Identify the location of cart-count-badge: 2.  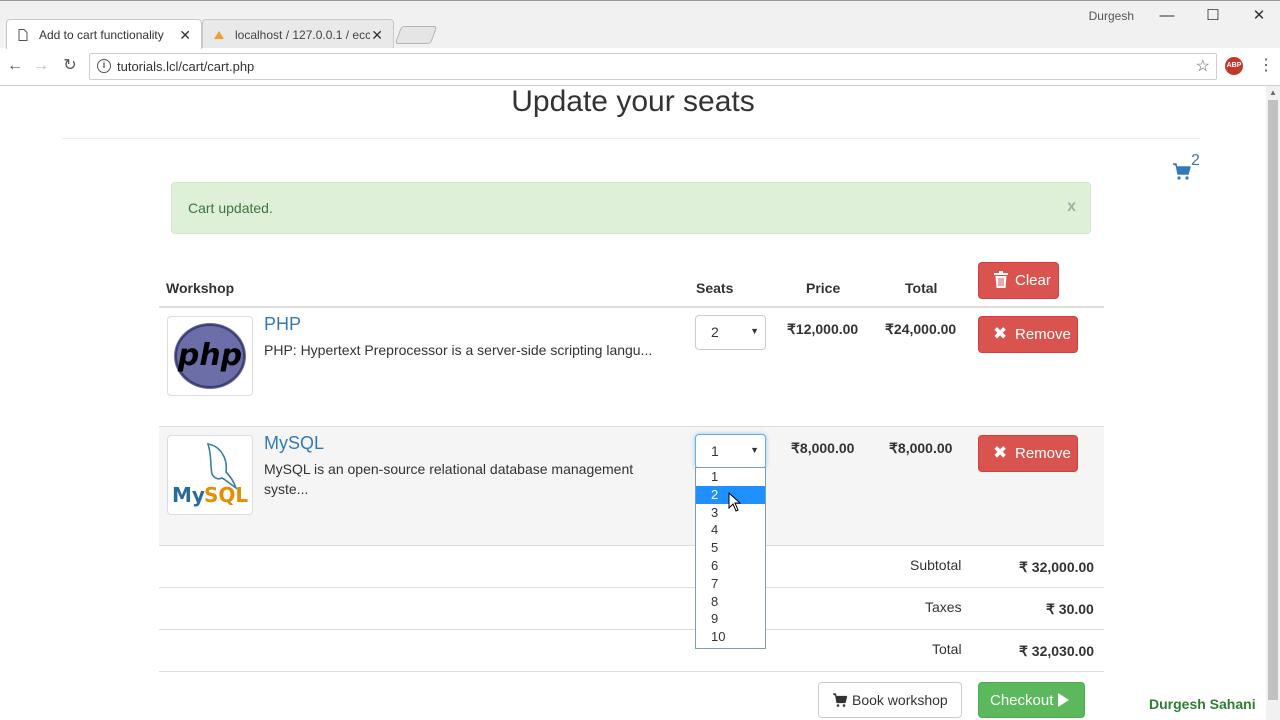
(1195, 161).